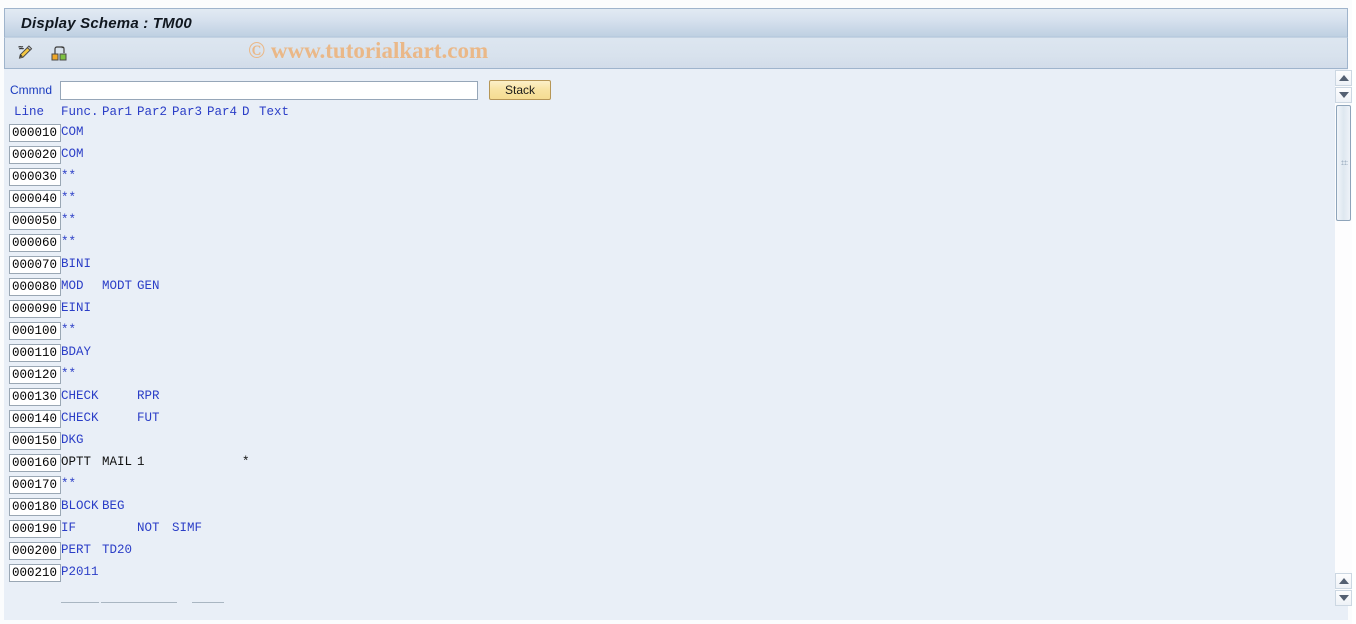 This screenshot has width=1356, height=624. I want to click on command-input, so click(269, 90).